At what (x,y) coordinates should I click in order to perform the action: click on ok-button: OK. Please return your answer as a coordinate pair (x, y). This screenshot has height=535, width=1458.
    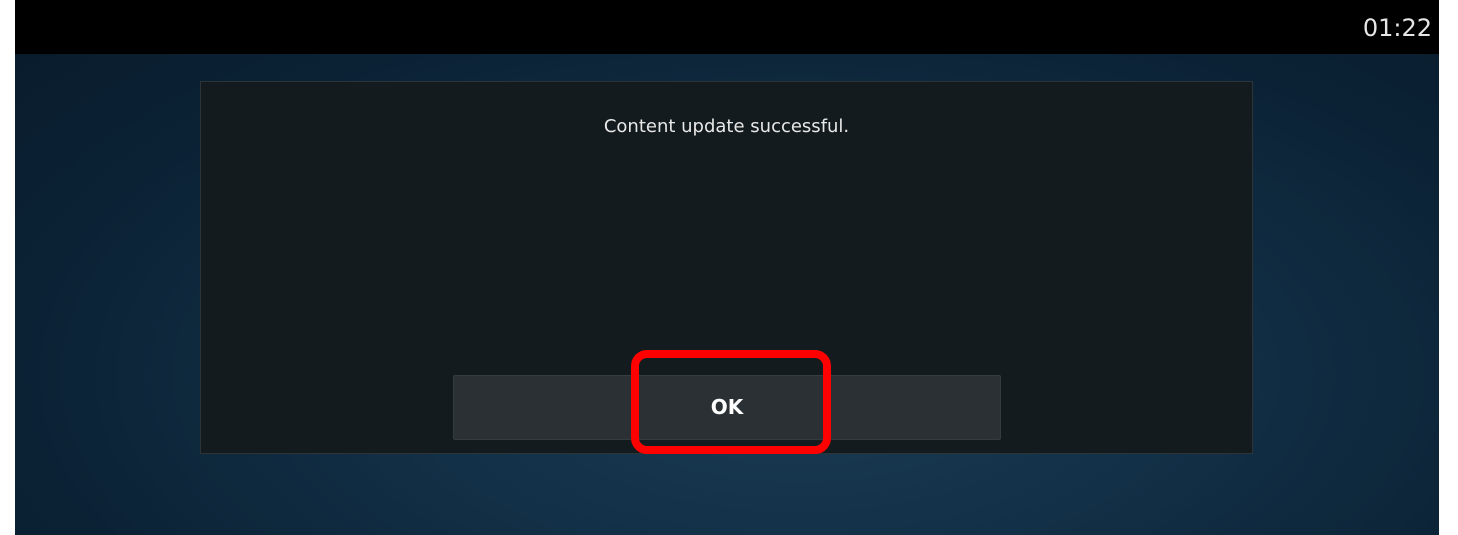
    Looking at the image, I should click on (727, 407).